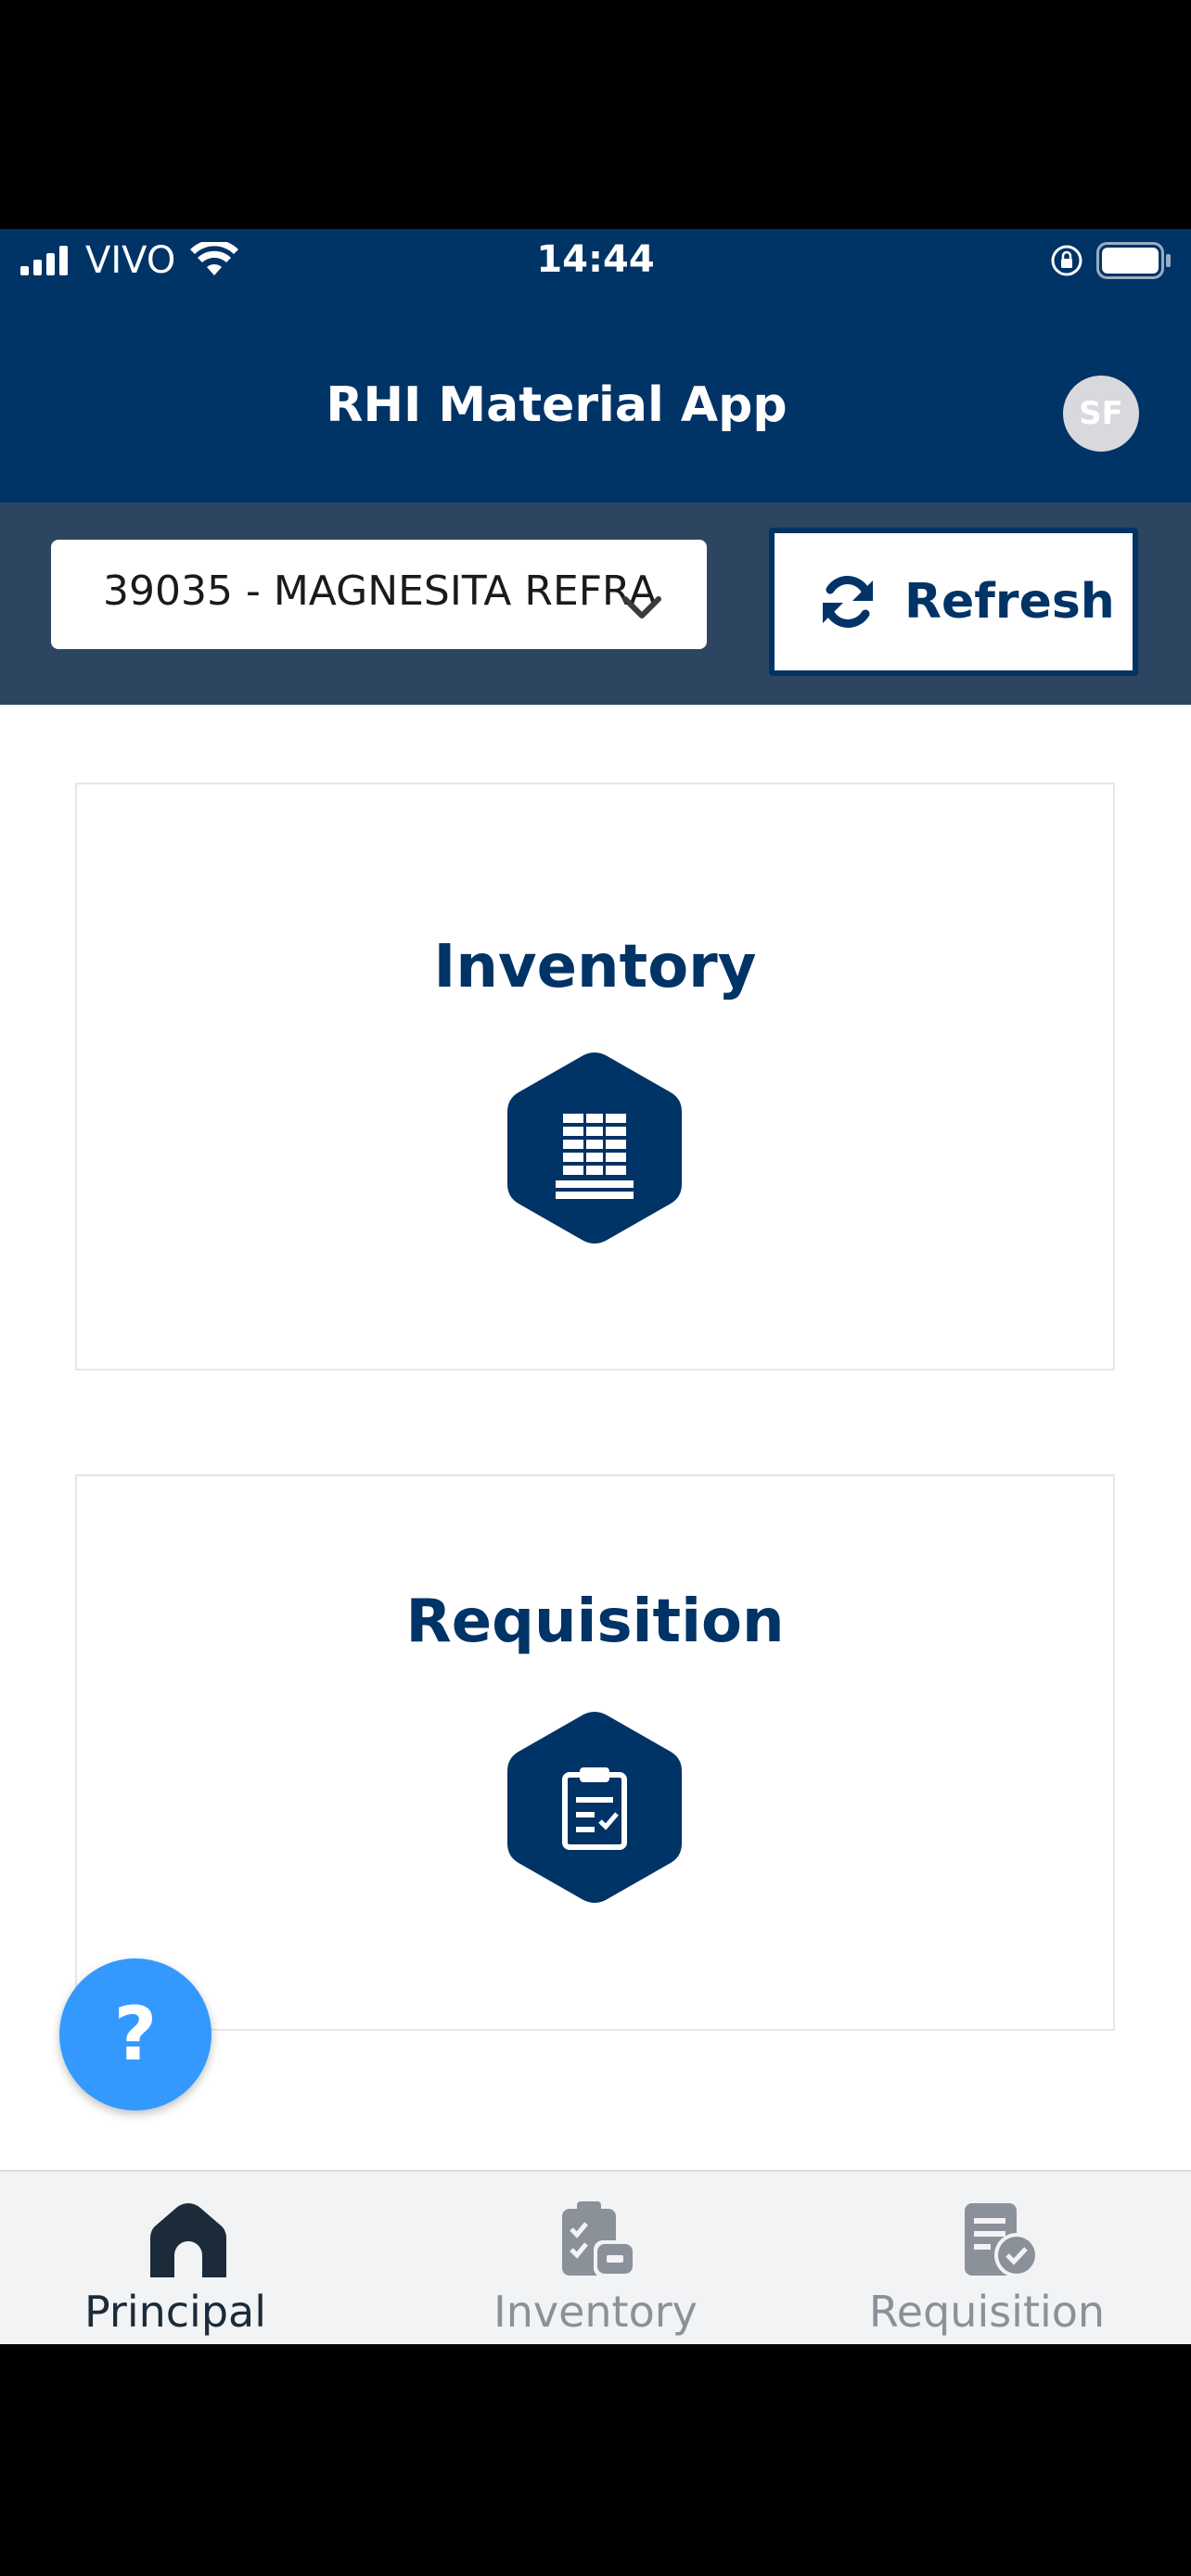 The height and width of the screenshot is (2576, 1191). Describe the element at coordinates (380, 591) in the screenshot. I see `plant-select-value: 39035 - MAGNESITA REFRA` at that location.